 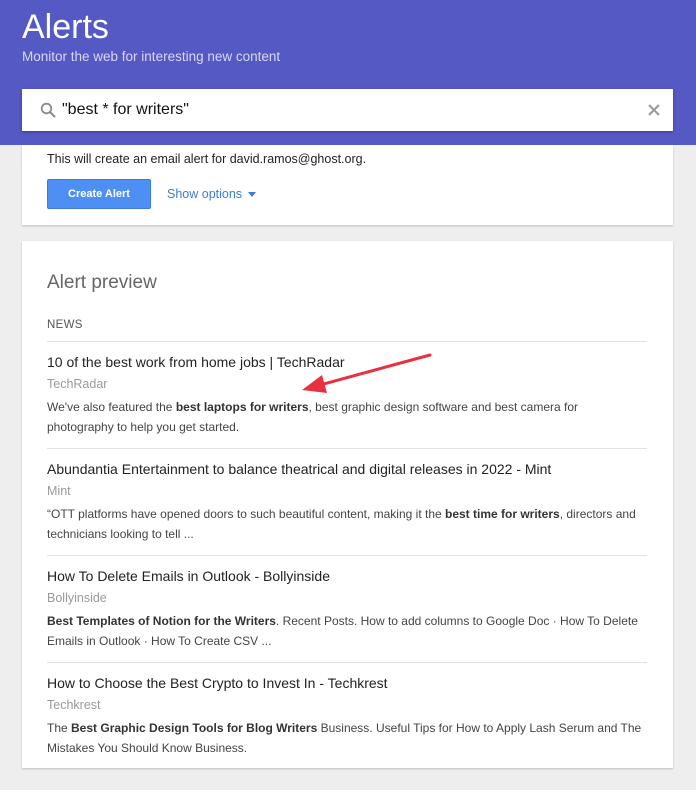 What do you see at coordinates (502, 514) in the screenshot?
I see `snippet-highlight: best time for writers` at bounding box center [502, 514].